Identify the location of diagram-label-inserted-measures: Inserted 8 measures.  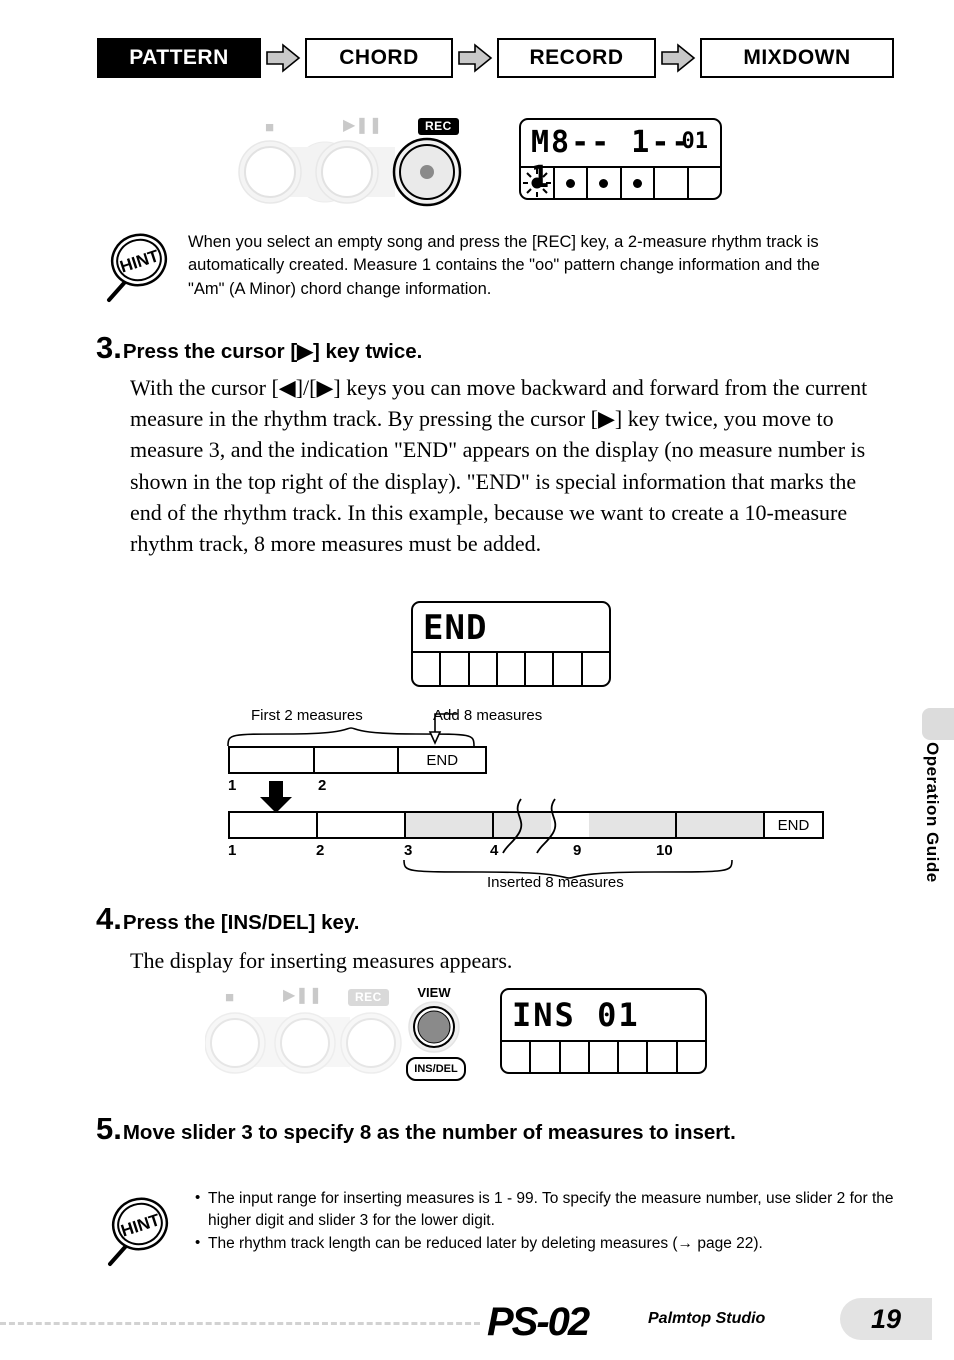
(555, 882).